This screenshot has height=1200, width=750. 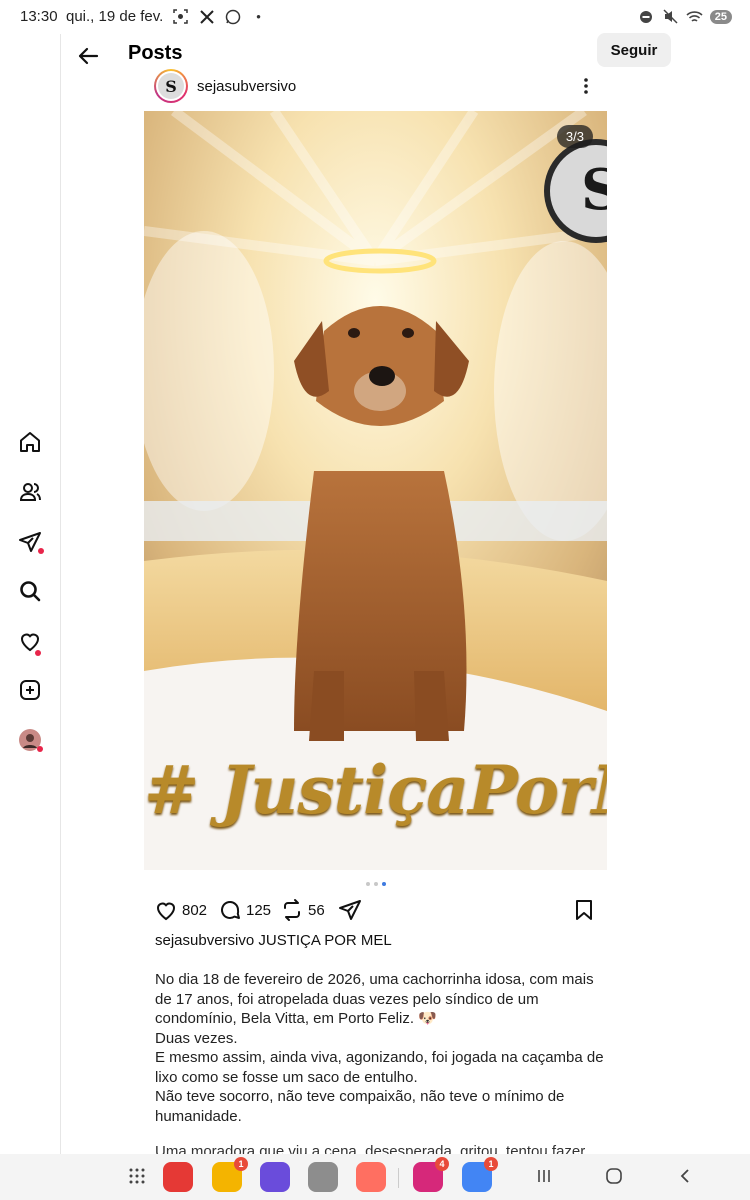 I want to click on body-paragraph: Duas vezes., so click(x=196, y=1038).